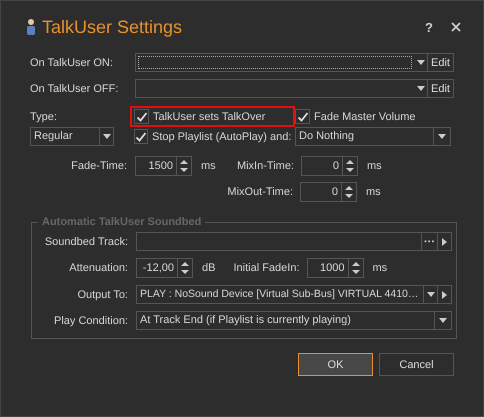  I want to click on spin-box: 1000, so click(335, 268).